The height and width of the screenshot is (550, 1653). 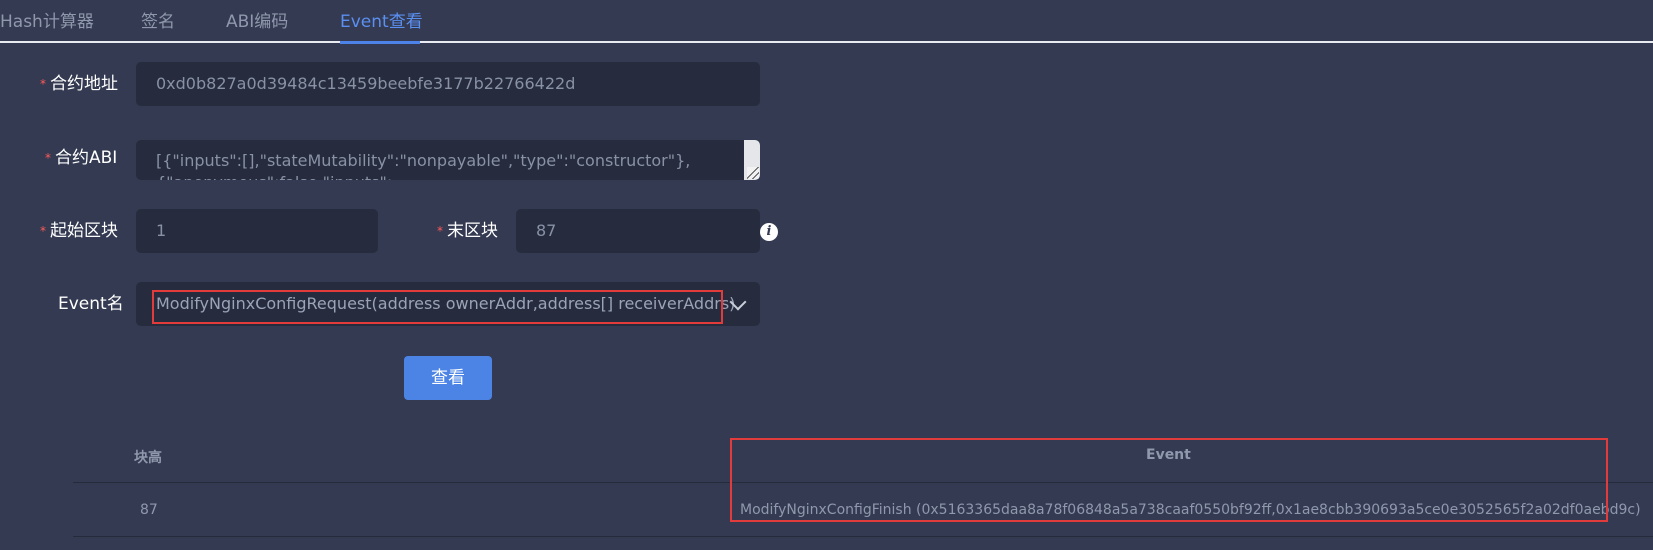 What do you see at coordinates (769, 232) in the screenshot?
I see `info-icon: i` at bounding box center [769, 232].